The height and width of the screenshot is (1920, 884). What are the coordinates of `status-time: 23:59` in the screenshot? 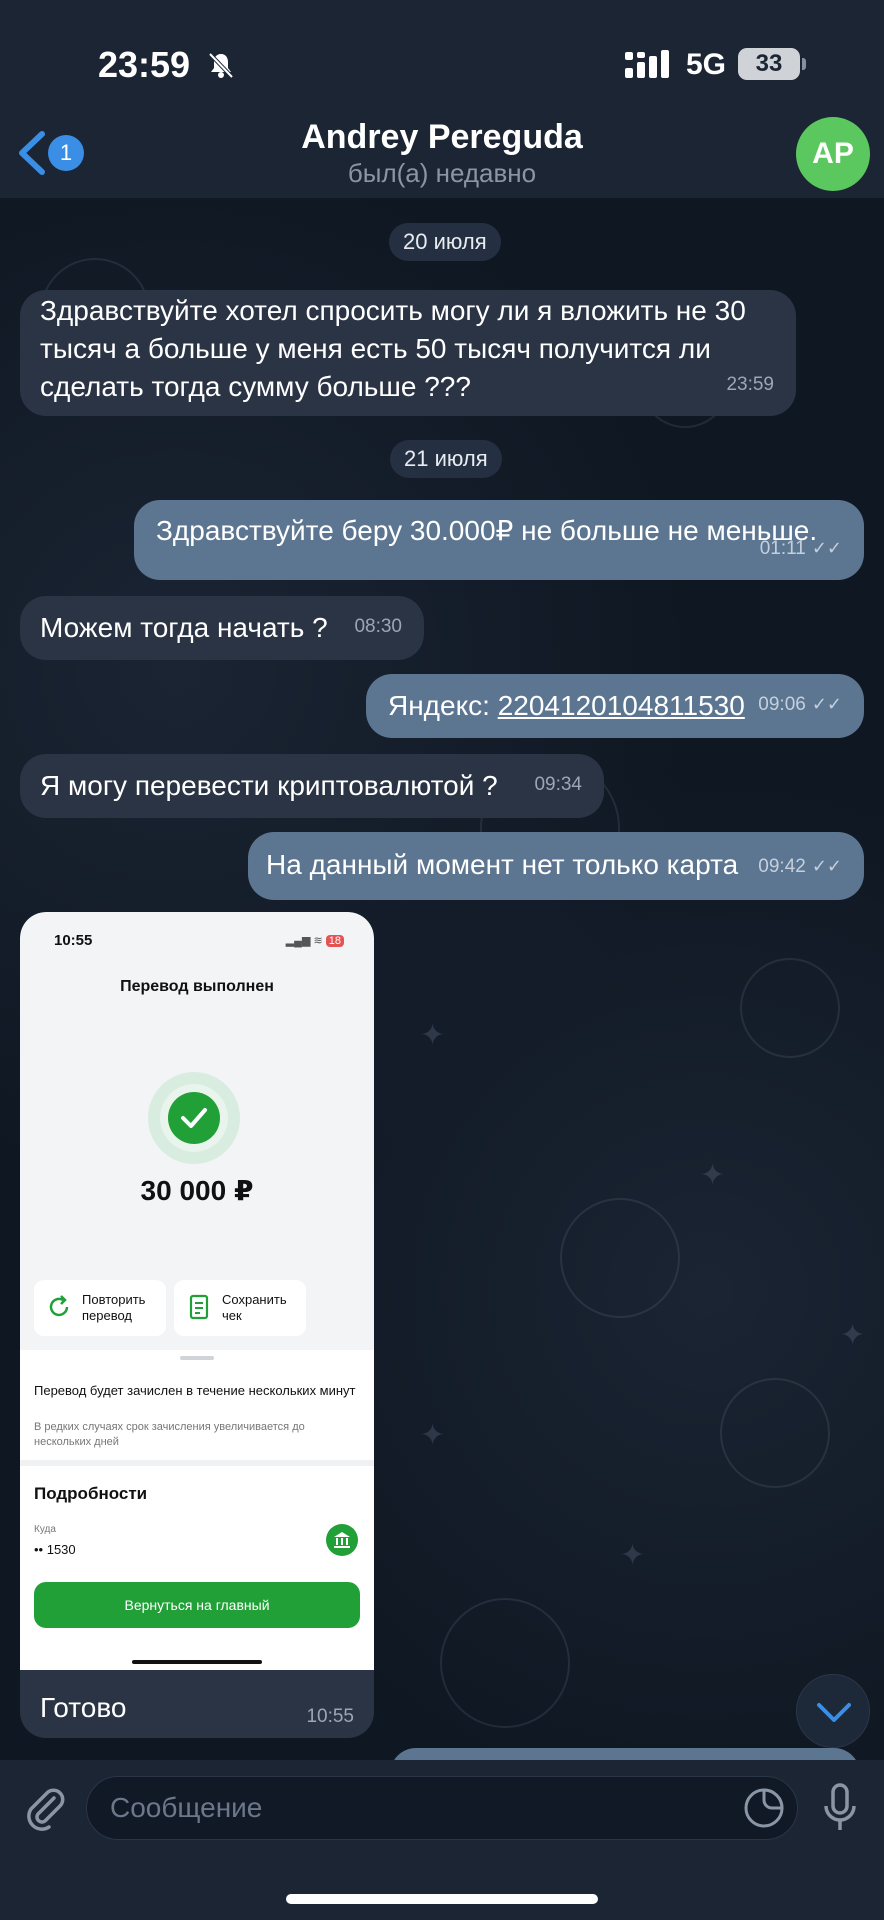 It's located at (144, 64).